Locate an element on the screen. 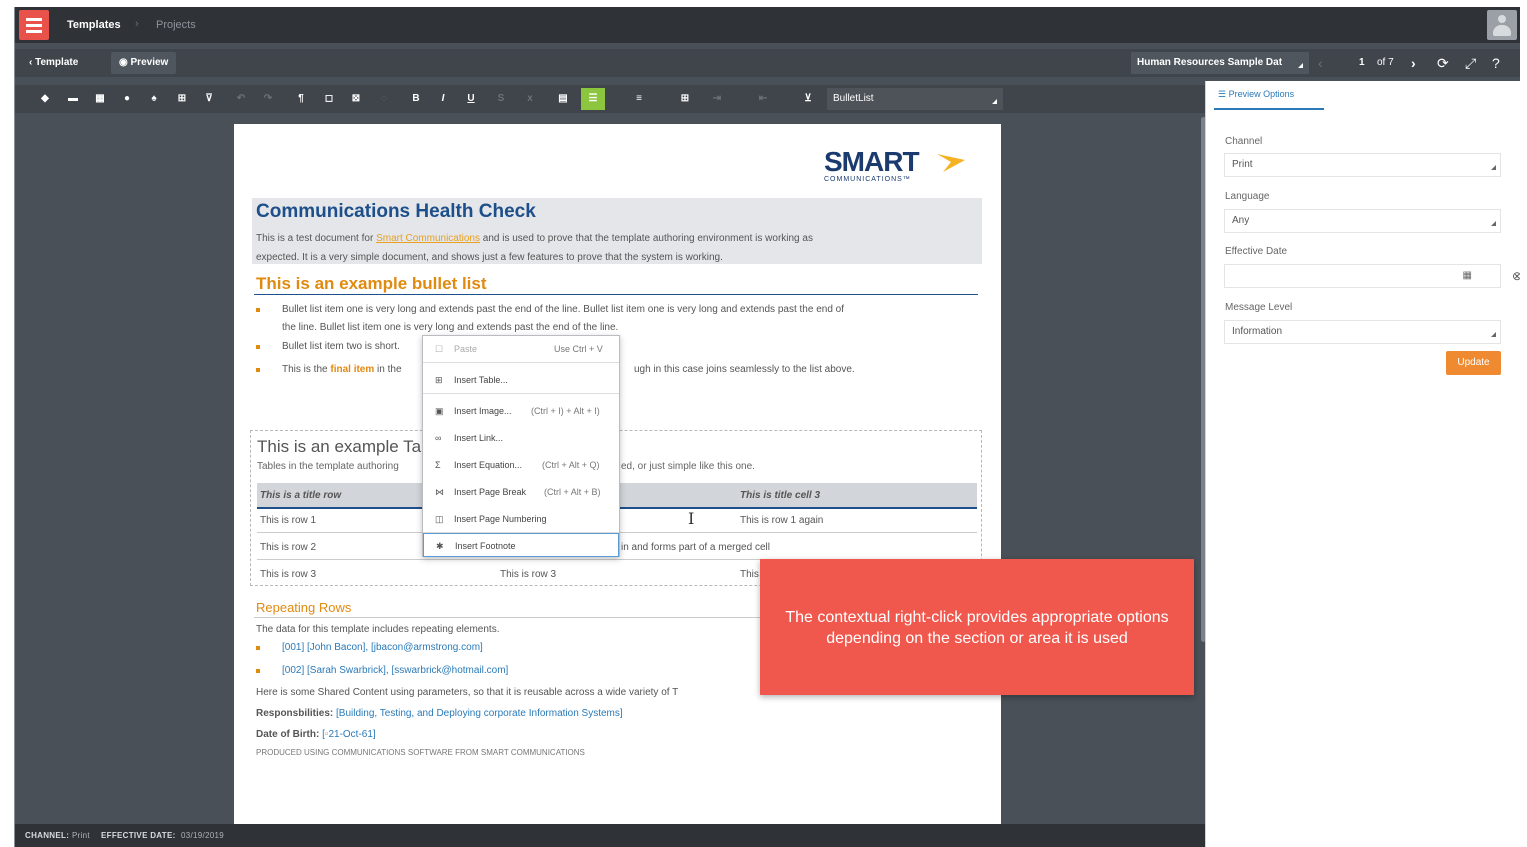 This screenshot has width=1527, height=847. indent-icon: ⇥ is located at coordinates (717, 99).